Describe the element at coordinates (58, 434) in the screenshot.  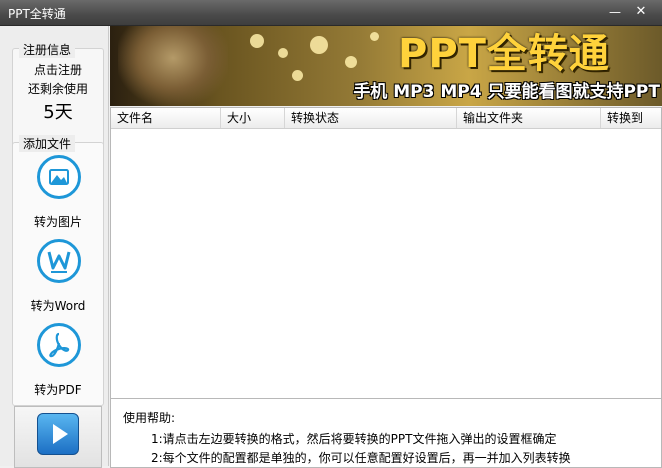
I see `play-icon` at that location.